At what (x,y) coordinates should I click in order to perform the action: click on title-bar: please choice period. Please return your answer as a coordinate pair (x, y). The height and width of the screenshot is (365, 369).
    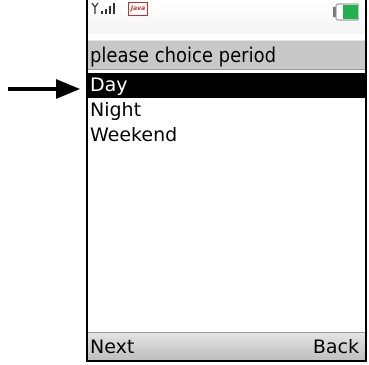
    Looking at the image, I should click on (226, 55).